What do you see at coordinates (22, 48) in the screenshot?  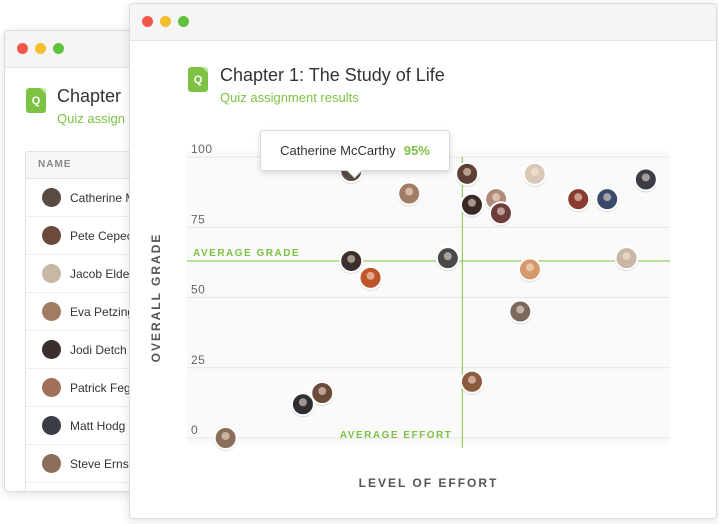 I see `close-dot` at bounding box center [22, 48].